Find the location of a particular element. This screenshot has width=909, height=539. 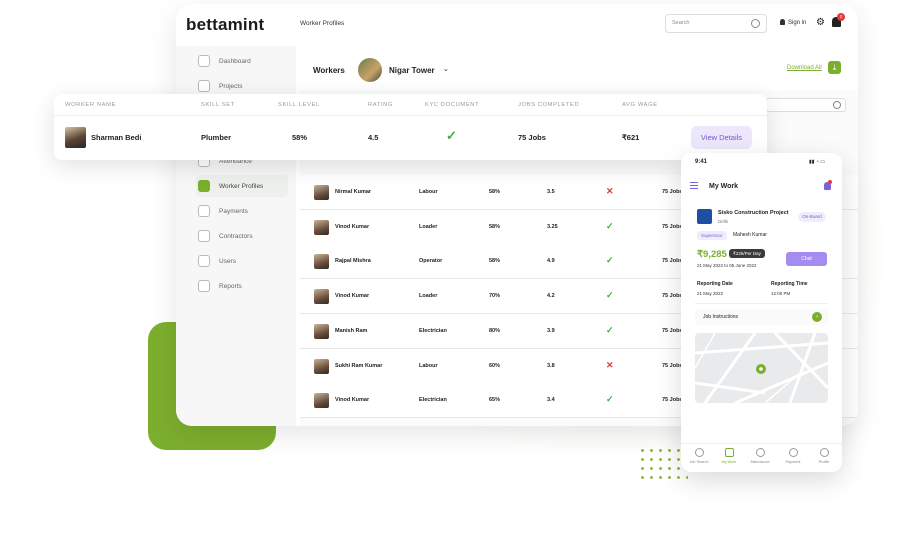

supervisor-name: Mahesh Kumar is located at coordinates (750, 235).